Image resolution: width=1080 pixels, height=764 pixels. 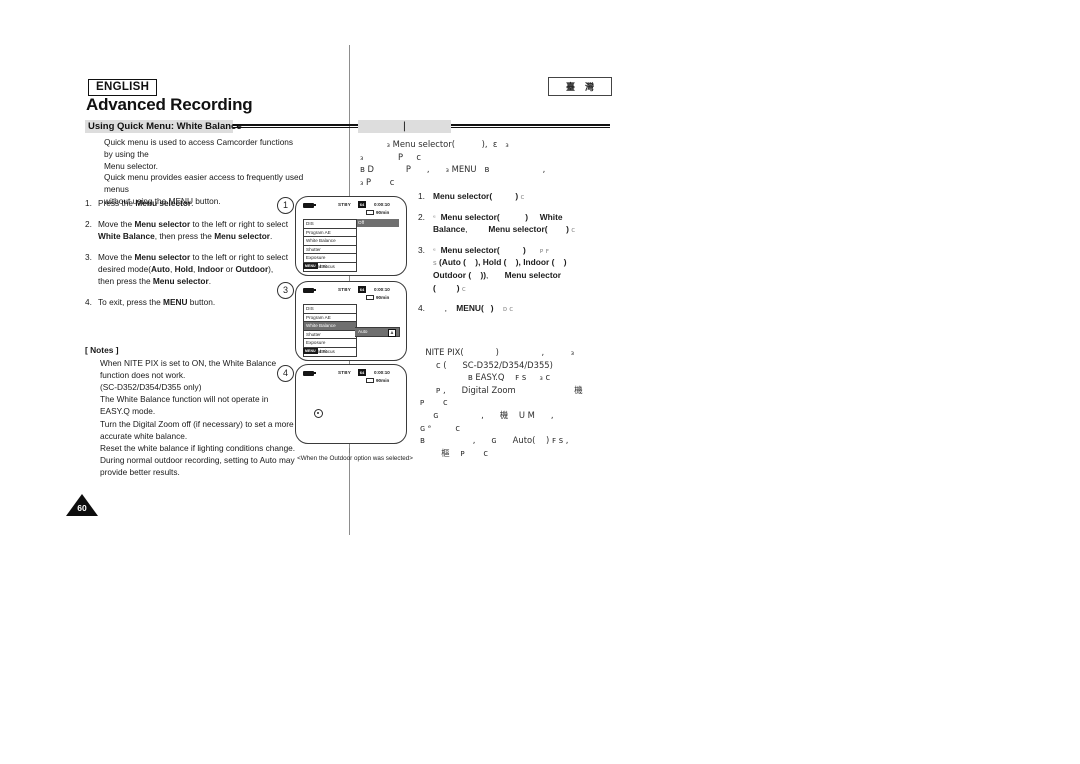 I want to click on right-note-line: 樞 ᴘ c, so click(x=454, y=452).